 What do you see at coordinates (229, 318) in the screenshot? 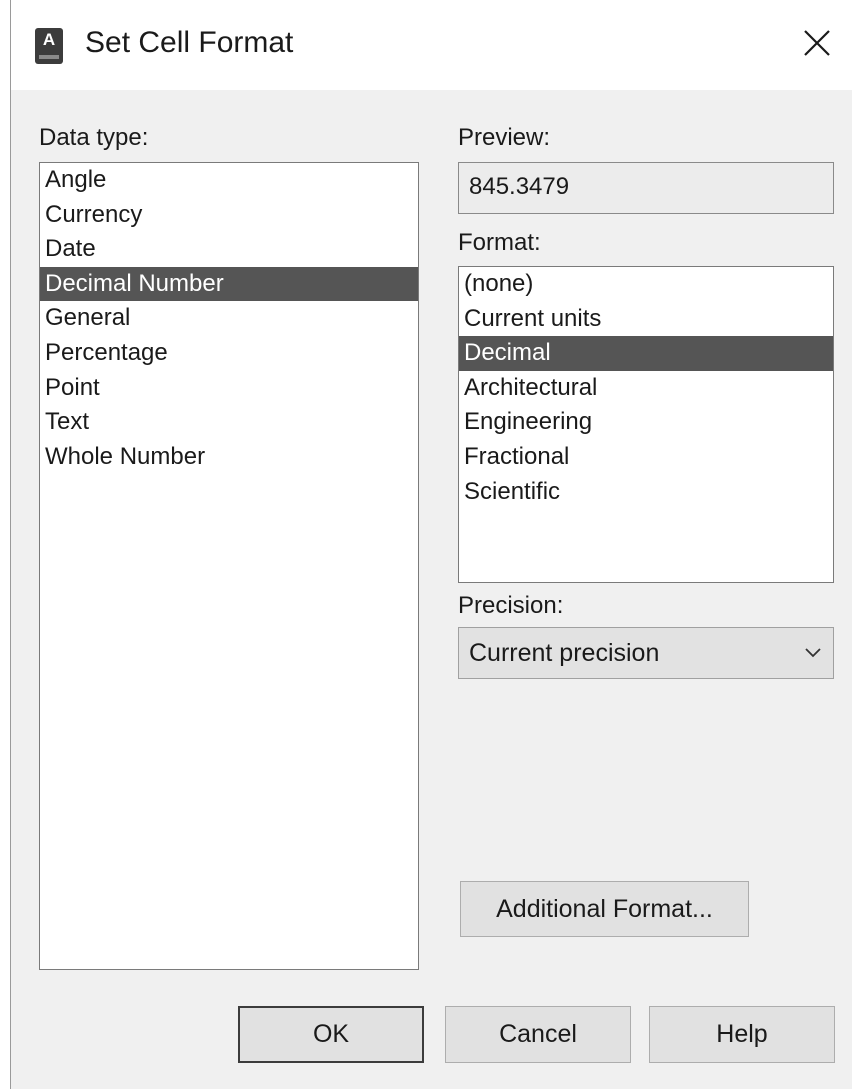
I see `data-type-list-item: General` at bounding box center [229, 318].